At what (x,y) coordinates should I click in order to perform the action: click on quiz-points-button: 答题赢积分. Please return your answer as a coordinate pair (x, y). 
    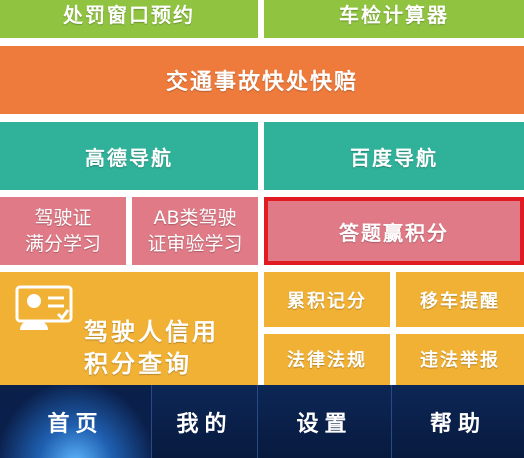
    Looking at the image, I should click on (394, 231).